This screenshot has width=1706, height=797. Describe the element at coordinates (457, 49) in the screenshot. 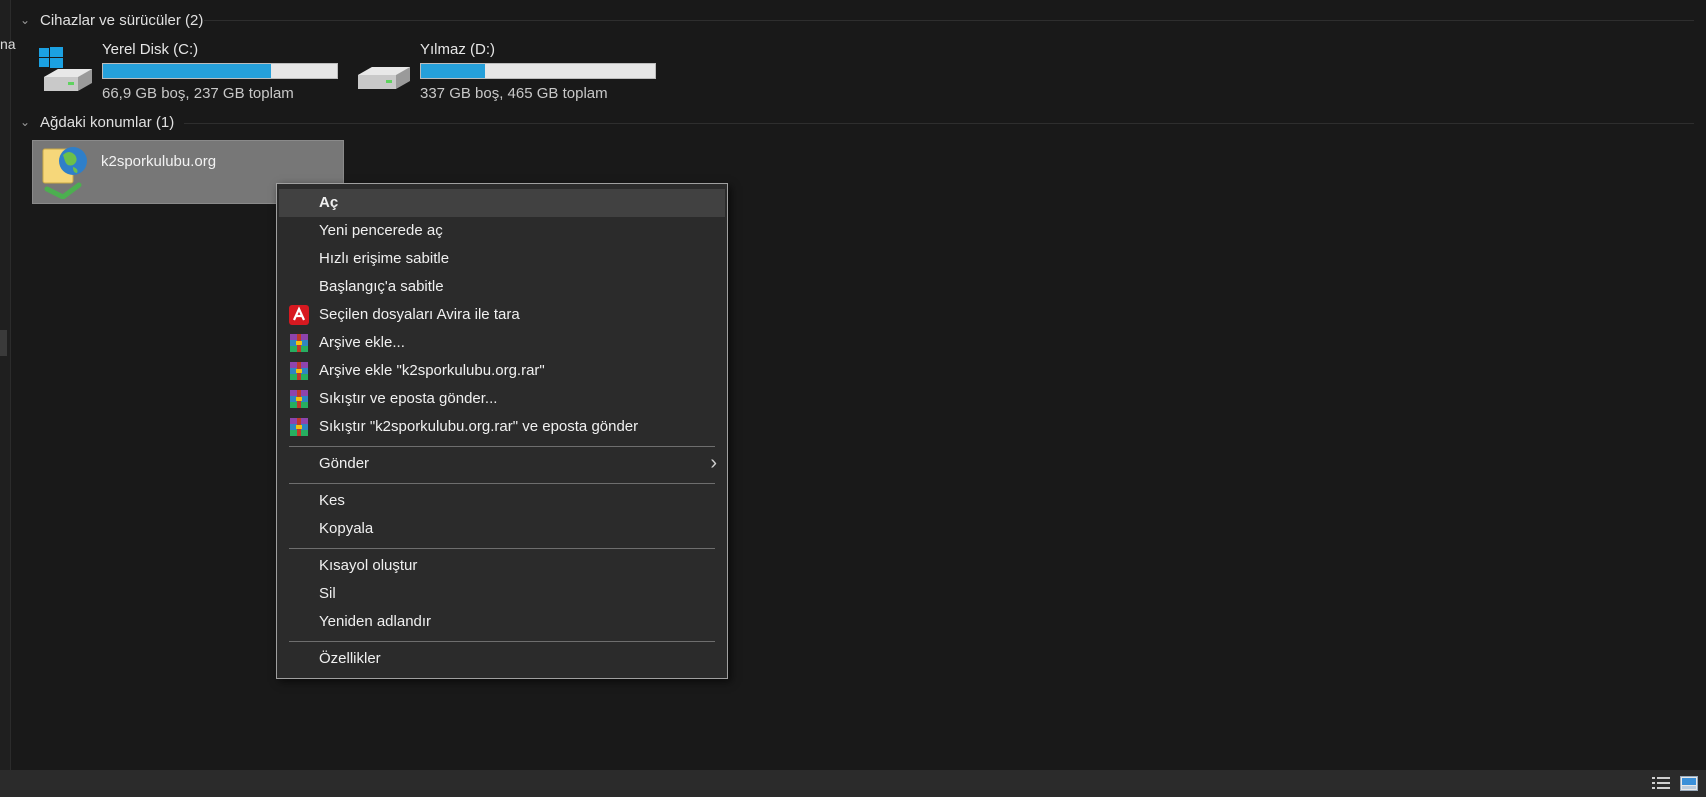

I see `drive-name: Yılmaz (D:)` at that location.